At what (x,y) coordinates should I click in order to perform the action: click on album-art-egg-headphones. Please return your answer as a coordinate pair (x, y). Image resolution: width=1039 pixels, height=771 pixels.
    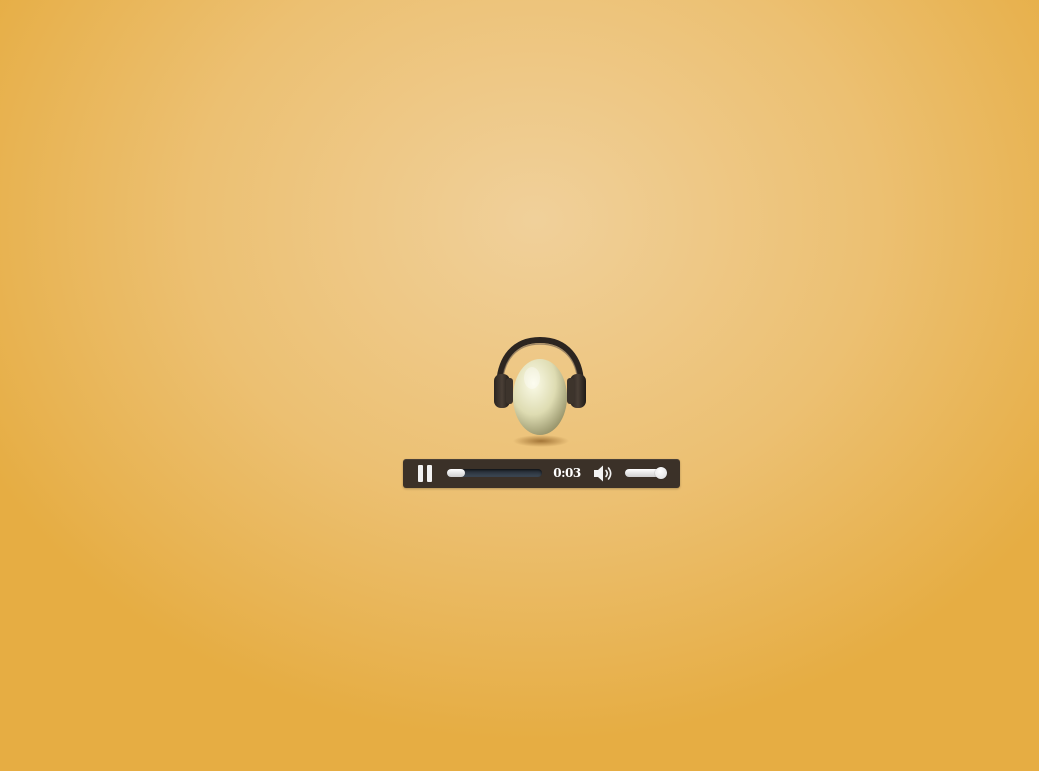
    Looking at the image, I should click on (540, 393).